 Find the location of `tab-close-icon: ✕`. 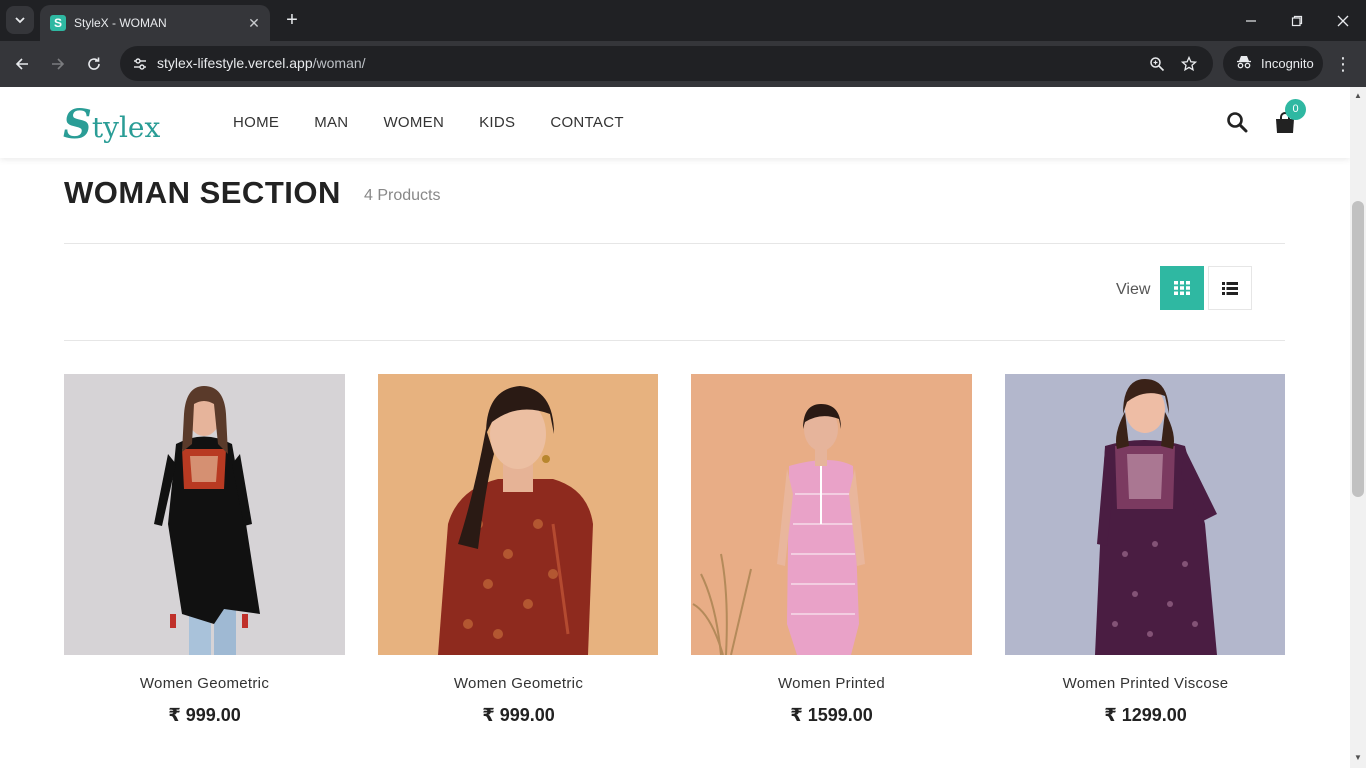

tab-close-icon: ✕ is located at coordinates (254, 23).